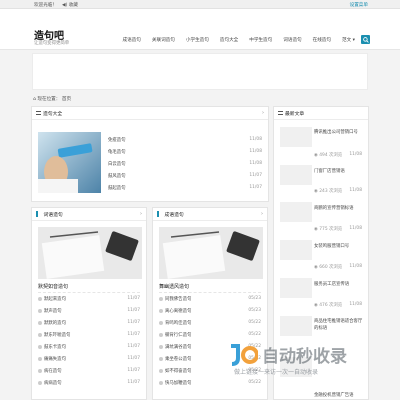  Describe the element at coordinates (244, 355) in the screenshot. I see `logo-icon` at that location.